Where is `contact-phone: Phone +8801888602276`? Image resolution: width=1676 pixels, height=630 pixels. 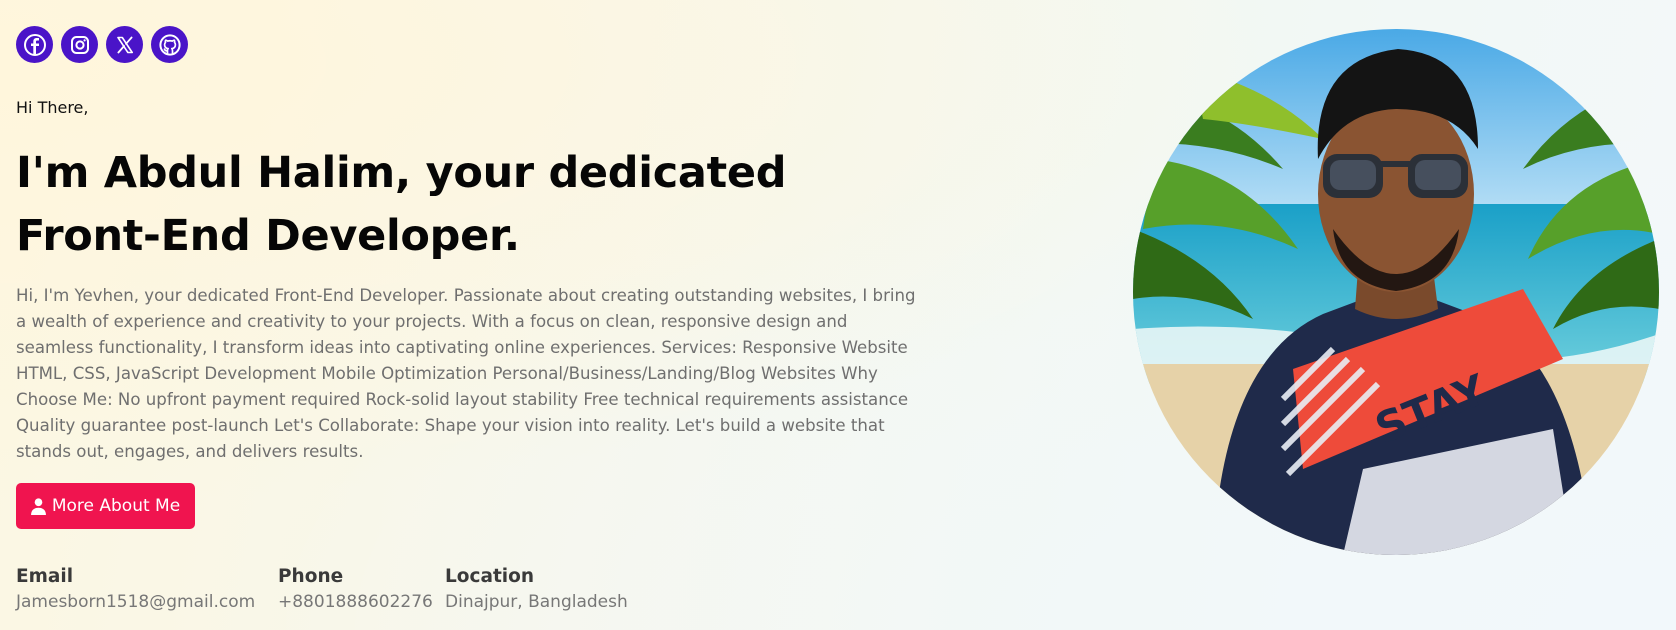
contact-phone: Phone +8801888602276 is located at coordinates (355, 589).